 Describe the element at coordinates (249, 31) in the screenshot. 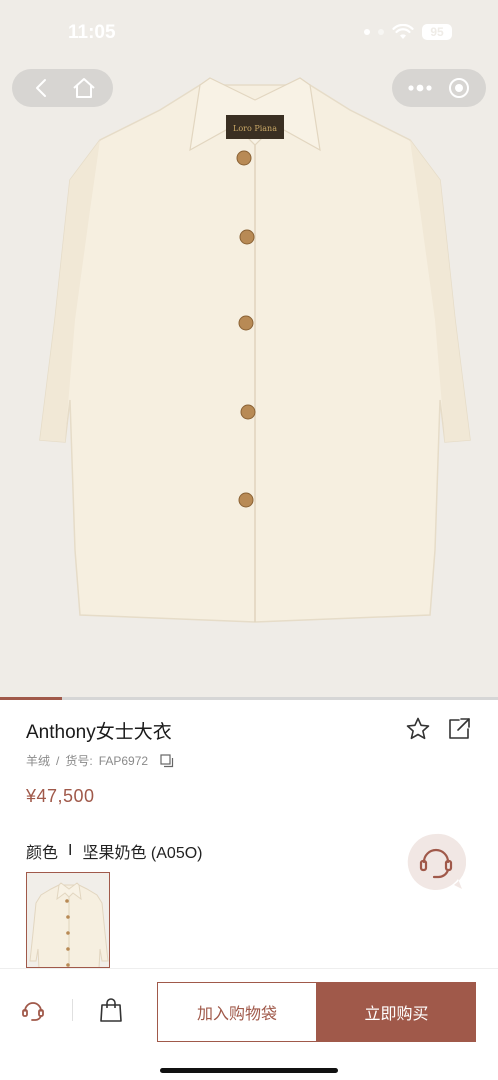

I see `status-bar: 11:05 95` at that location.